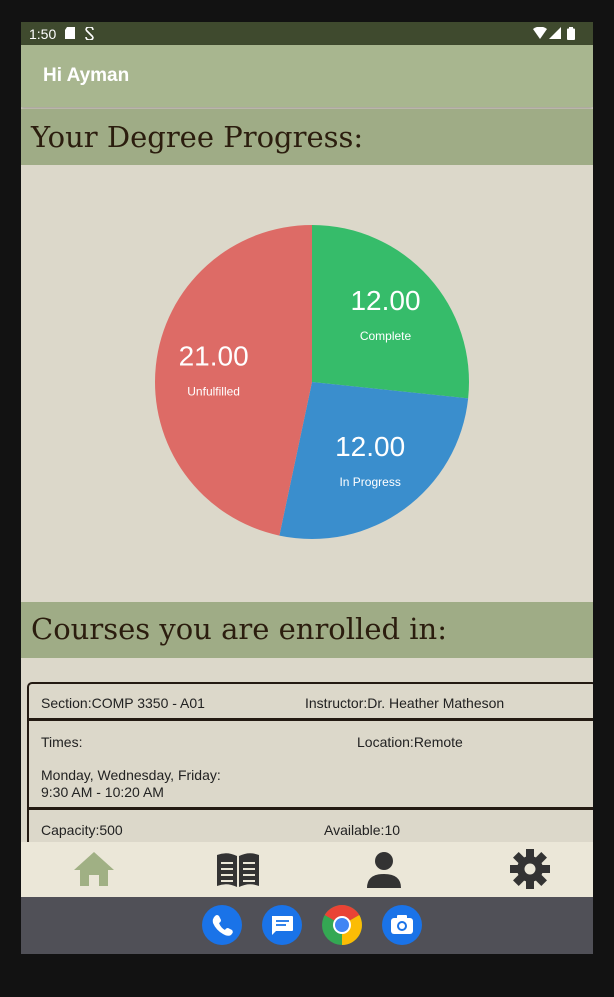  What do you see at coordinates (70, 33) in the screenshot?
I see `sd-card-icon` at bounding box center [70, 33].